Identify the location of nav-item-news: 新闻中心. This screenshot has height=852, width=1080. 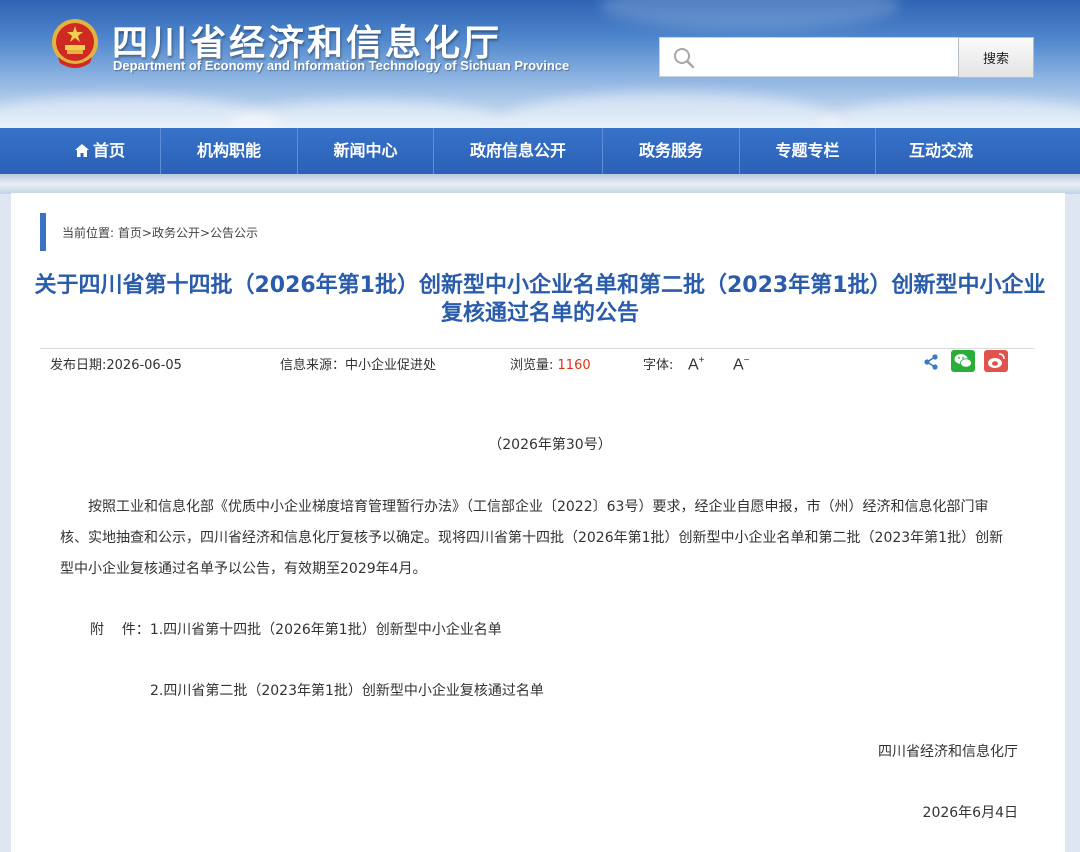
(365, 151).